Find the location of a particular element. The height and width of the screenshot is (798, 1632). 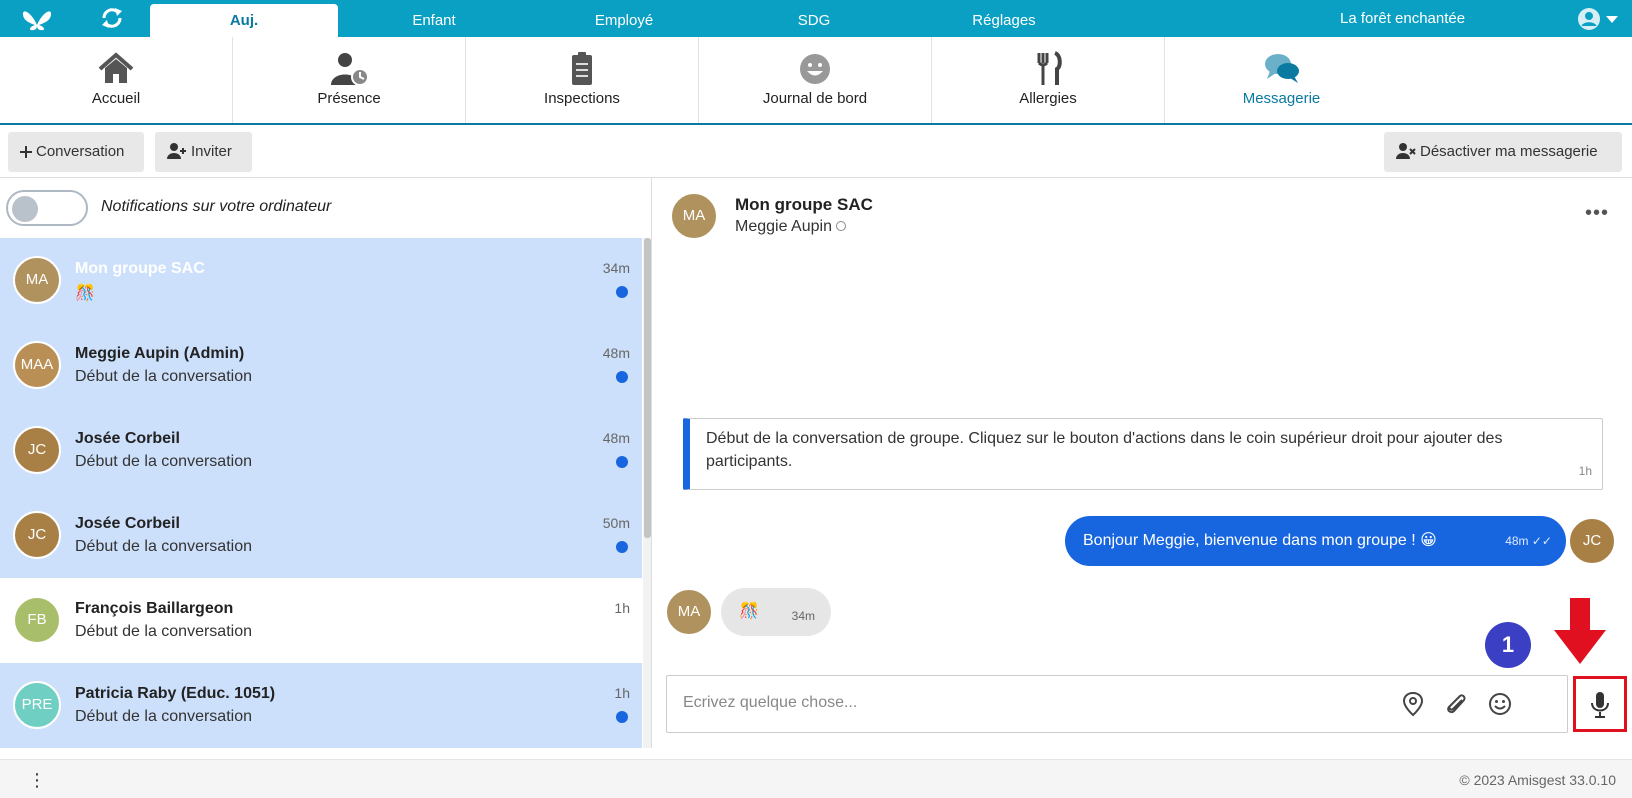

conversation-name: Mon groupe SAC is located at coordinates (140, 268).